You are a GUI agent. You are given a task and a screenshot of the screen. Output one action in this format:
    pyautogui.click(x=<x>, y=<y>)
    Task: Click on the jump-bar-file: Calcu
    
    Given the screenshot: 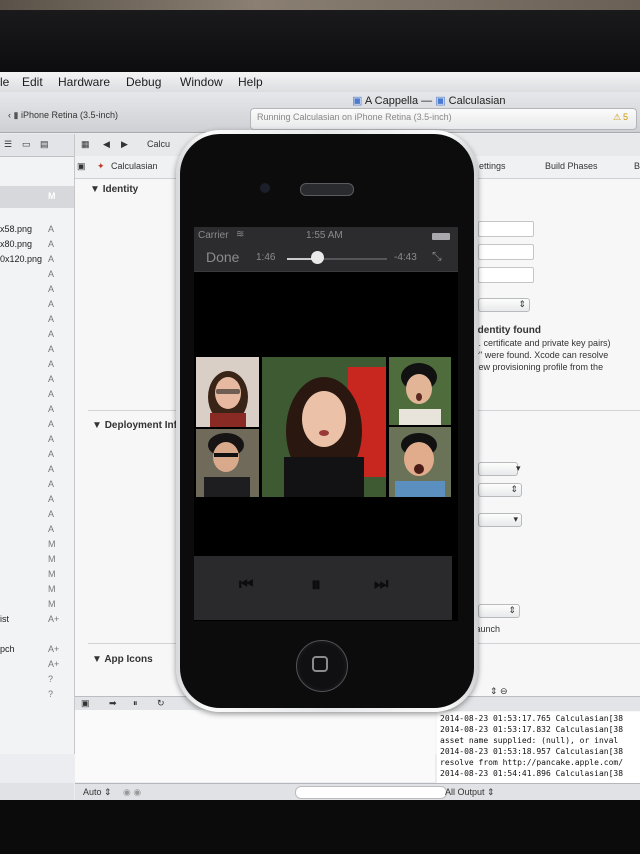 What is the action you would take?
    pyautogui.click(x=158, y=144)
    